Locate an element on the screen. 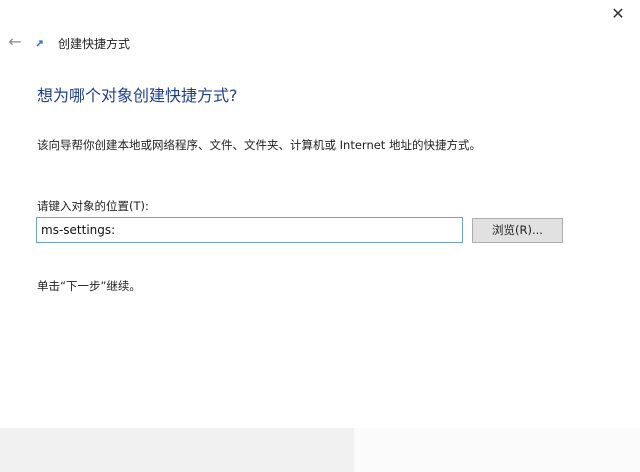 The image size is (640, 472). continue-hint: 单击“下一步”继续。 is located at coordinates (89, 286).